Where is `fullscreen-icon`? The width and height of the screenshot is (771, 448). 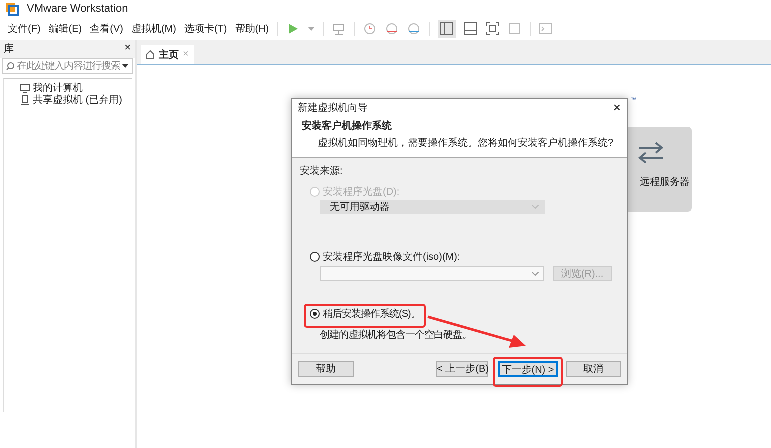 fullscreen-icon is located at coordinates (493, 29).